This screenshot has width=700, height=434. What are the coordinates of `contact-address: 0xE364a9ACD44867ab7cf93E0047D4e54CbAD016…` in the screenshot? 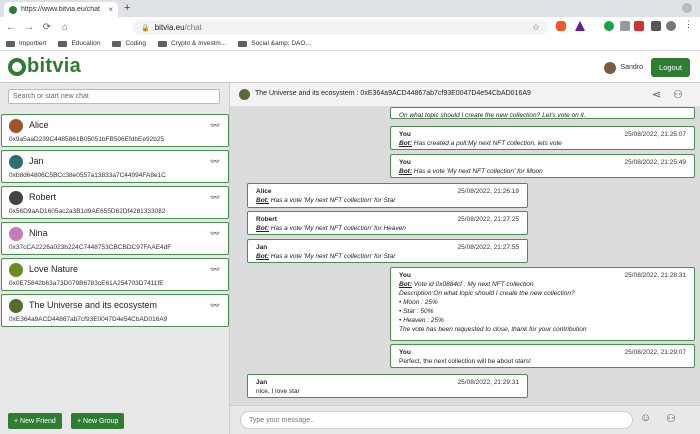 It's located at (88, 319).